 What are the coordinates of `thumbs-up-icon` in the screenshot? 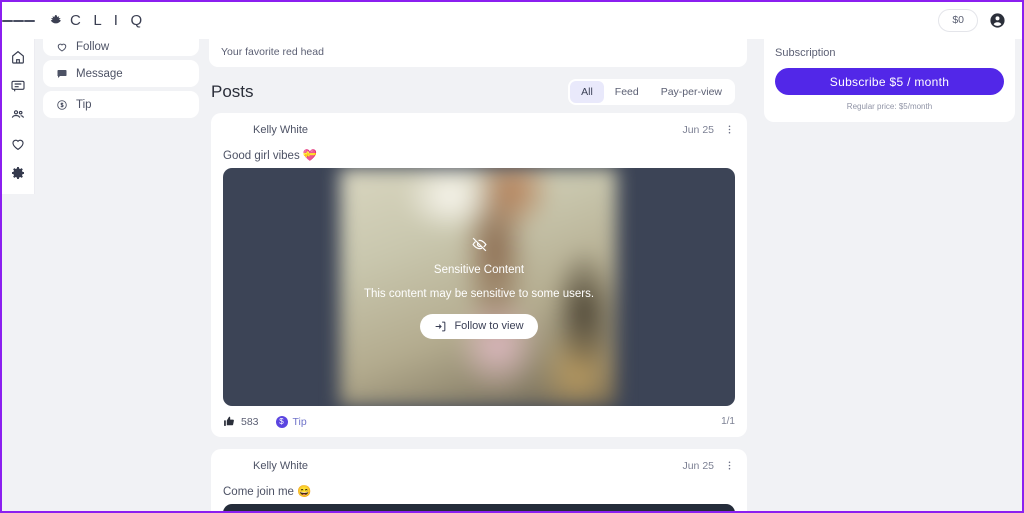 It's located at (229, 421).